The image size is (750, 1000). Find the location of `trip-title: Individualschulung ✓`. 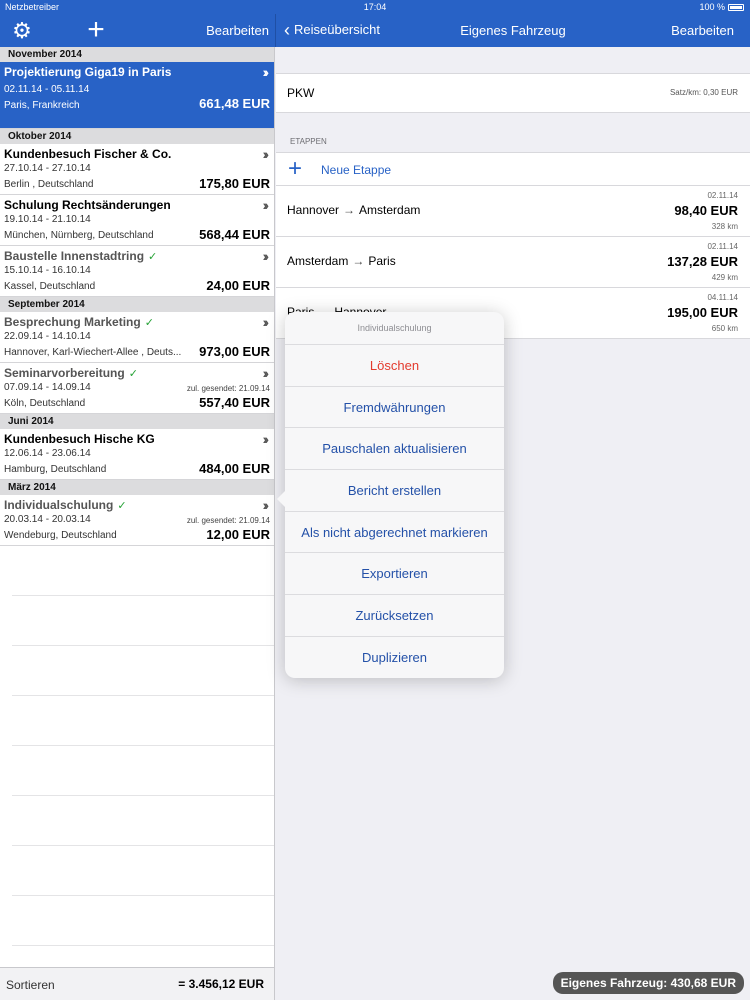

trip-title: Individualschulung ✓ is located at coordinates (65, 505).